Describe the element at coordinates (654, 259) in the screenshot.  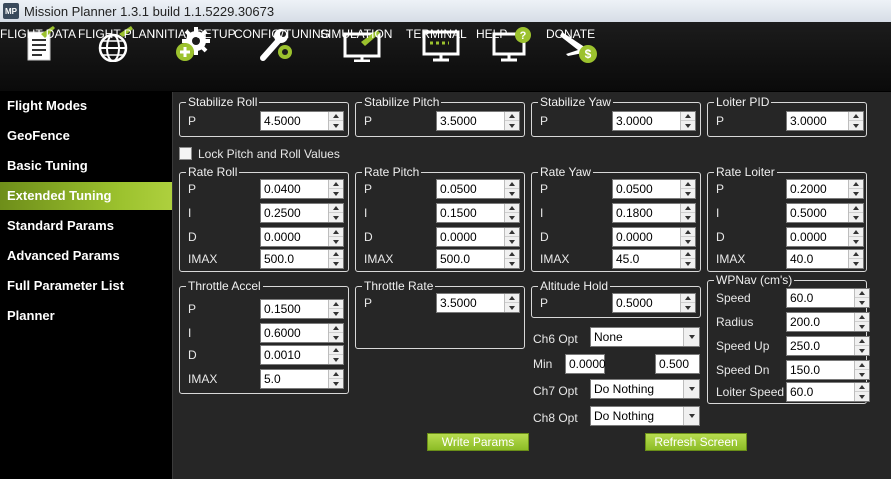
I see `param-spinbox: 45.0` at that location.